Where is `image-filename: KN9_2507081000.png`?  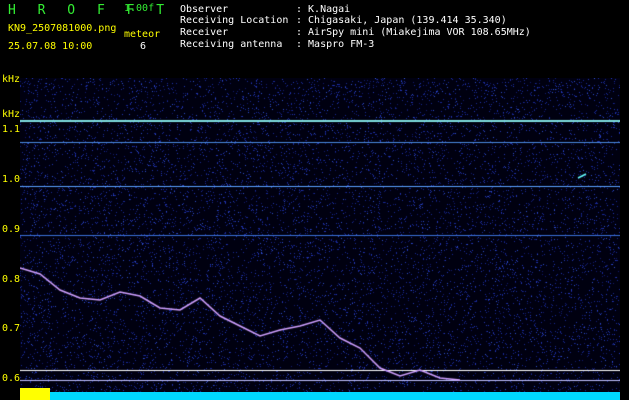
image-filename: KN9_2507081000.png is located at coordinates (62, 28).